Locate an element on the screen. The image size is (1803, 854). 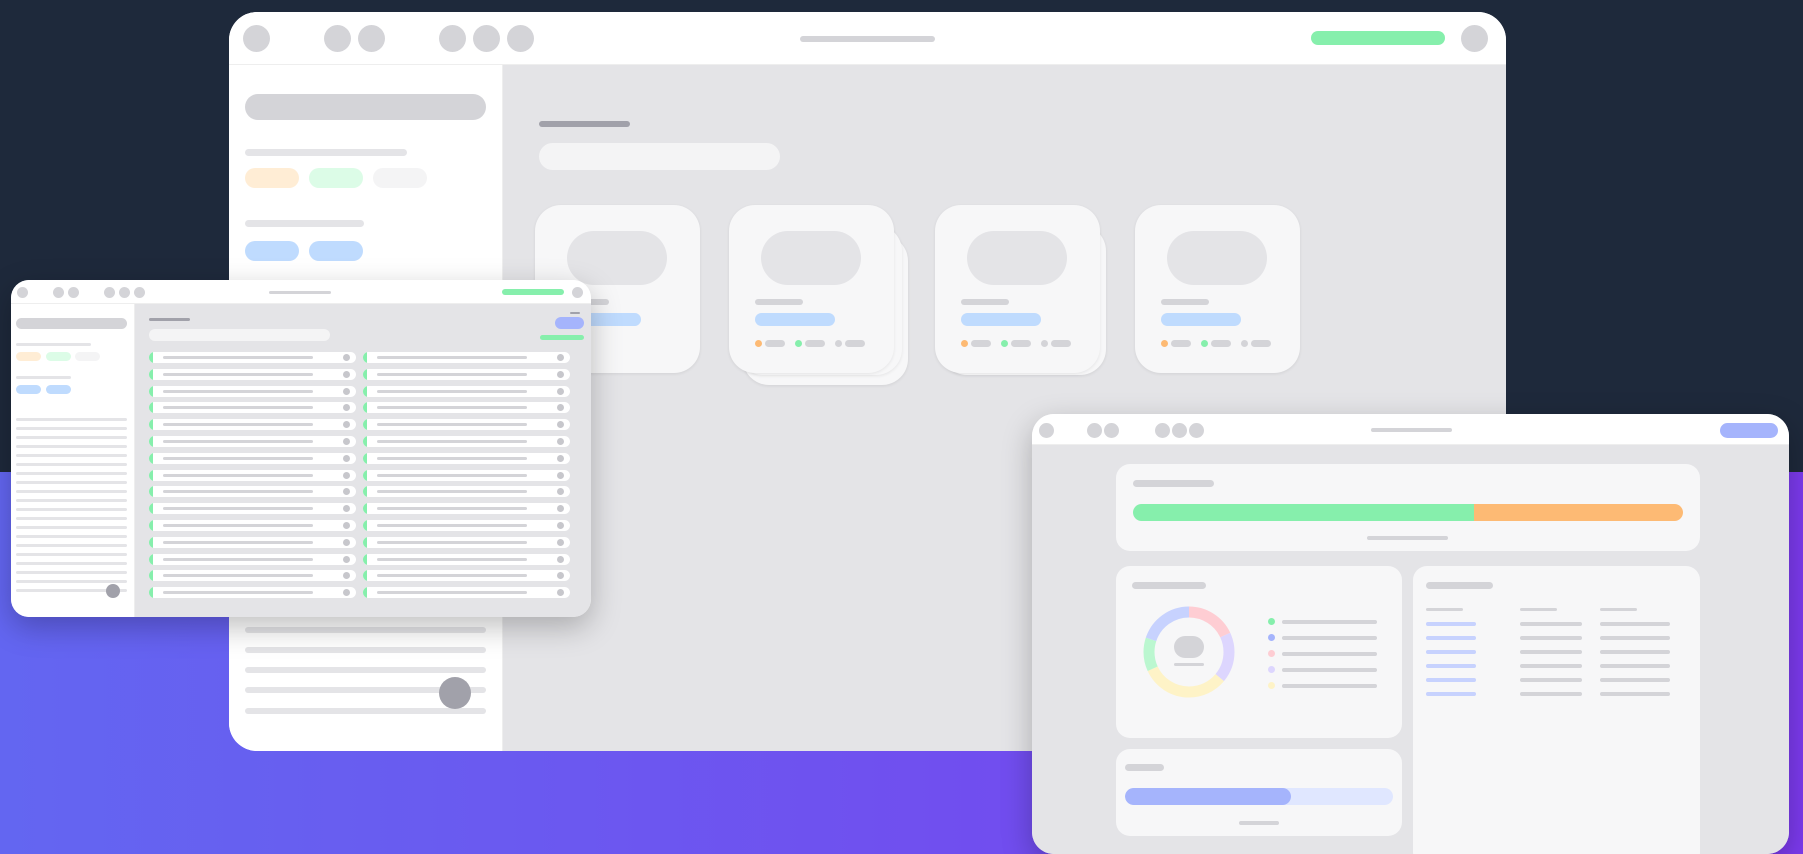
quota-caption-placeholder is located at coordinates (1259, 823).